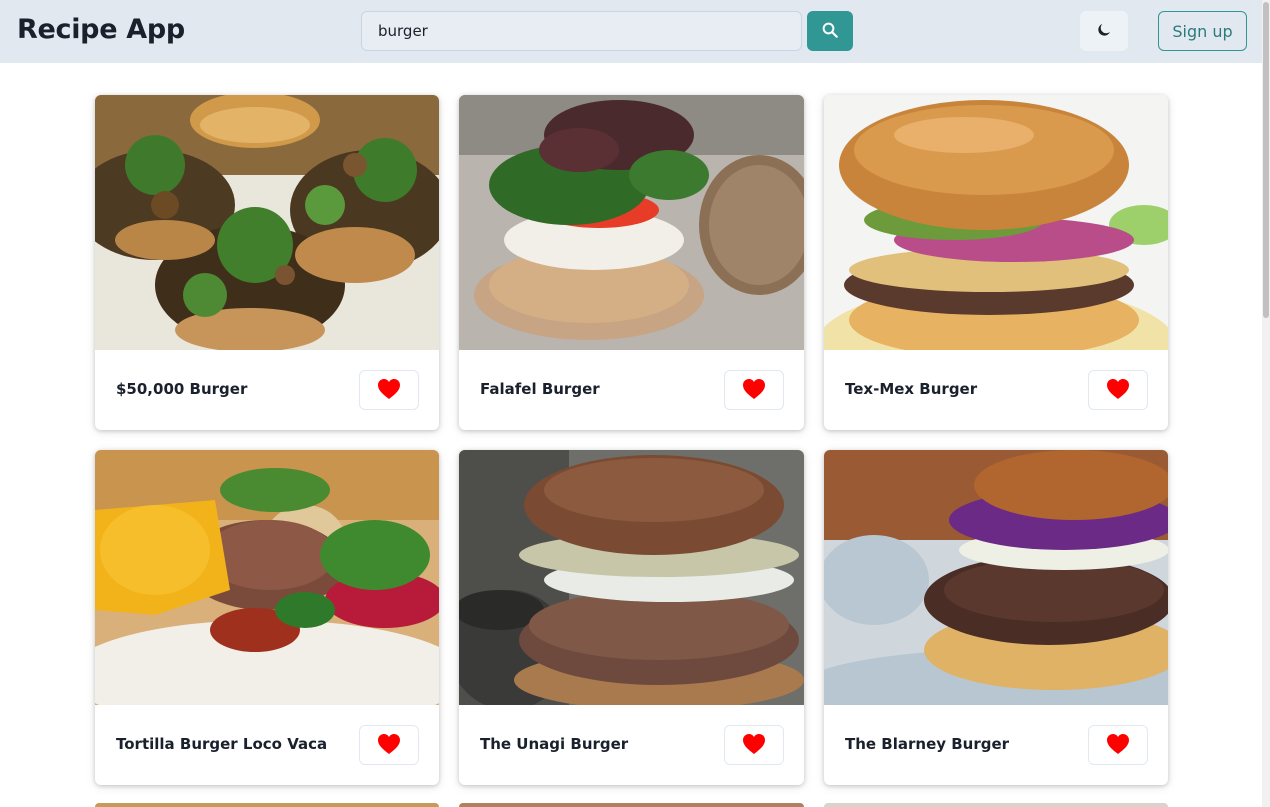  I want to click on app-title: Recipe App, so click(101, 29).